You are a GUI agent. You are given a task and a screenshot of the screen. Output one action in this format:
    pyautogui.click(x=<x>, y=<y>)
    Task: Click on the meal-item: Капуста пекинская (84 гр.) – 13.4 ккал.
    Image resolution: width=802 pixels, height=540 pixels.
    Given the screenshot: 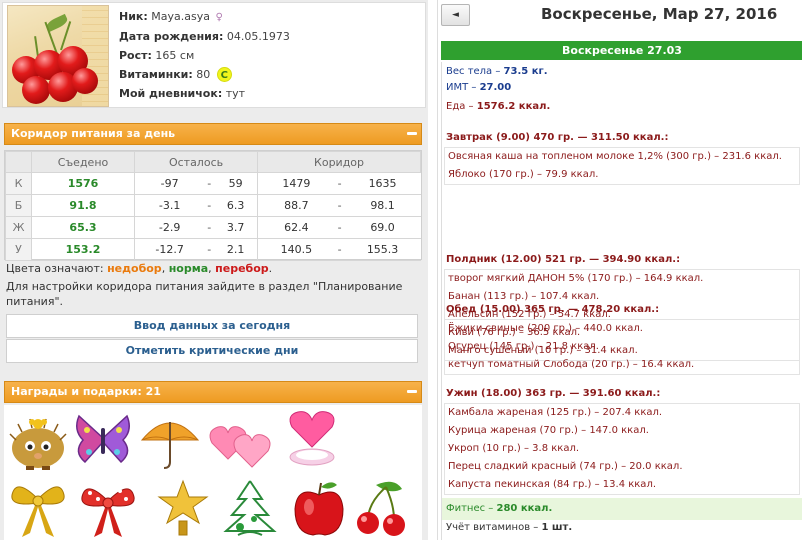 What is the action you would take?
    pyautogui.click(x=622, y=485)
    